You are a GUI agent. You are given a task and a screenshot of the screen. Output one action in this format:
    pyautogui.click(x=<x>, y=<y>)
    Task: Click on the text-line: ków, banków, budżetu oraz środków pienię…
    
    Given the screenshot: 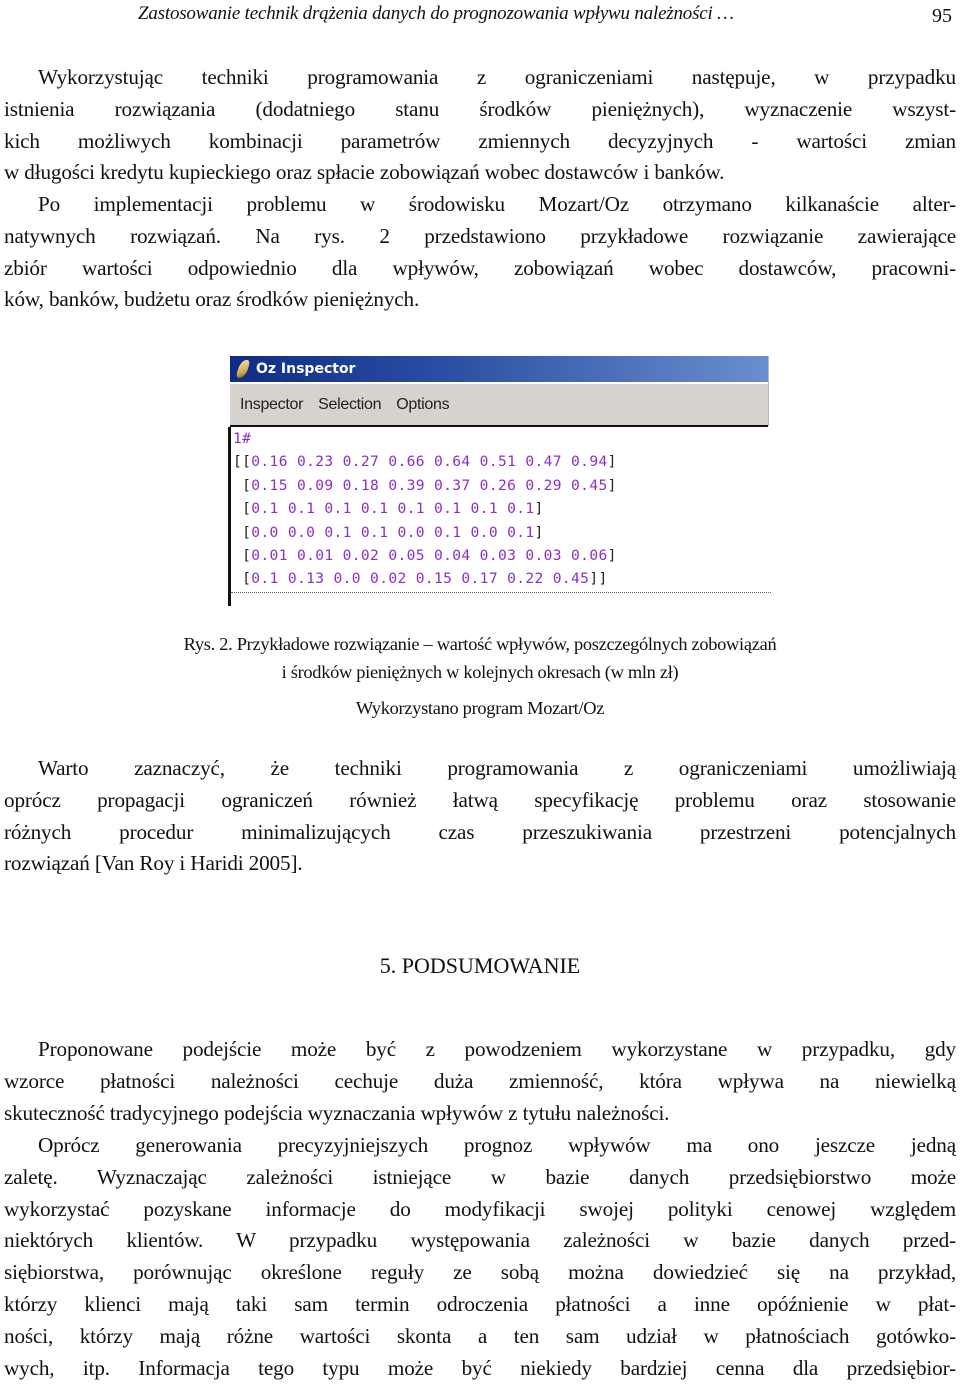 What is the action you would take?
    pyautogui.click(x=212, y=299)
    